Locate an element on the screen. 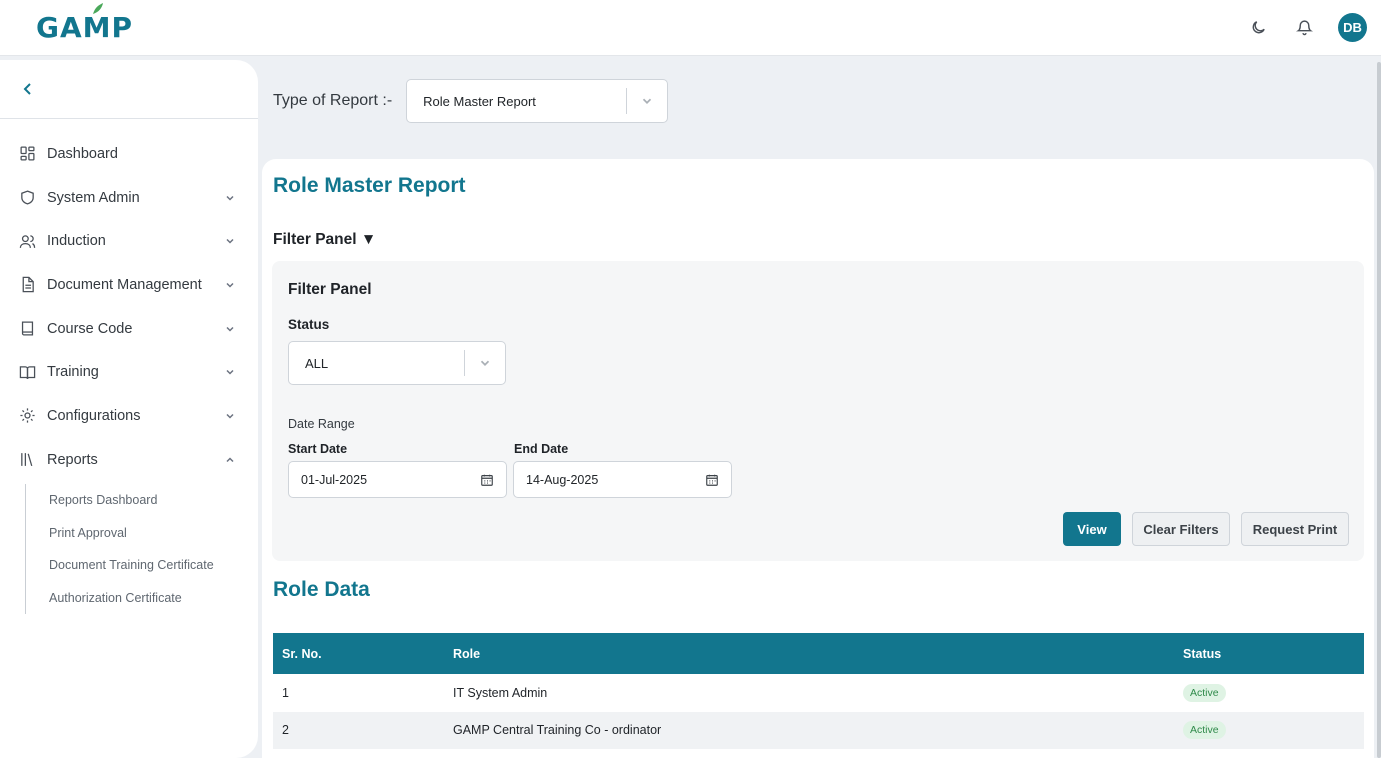  top-header: GAM P DB is located at coordinates (690, 28).